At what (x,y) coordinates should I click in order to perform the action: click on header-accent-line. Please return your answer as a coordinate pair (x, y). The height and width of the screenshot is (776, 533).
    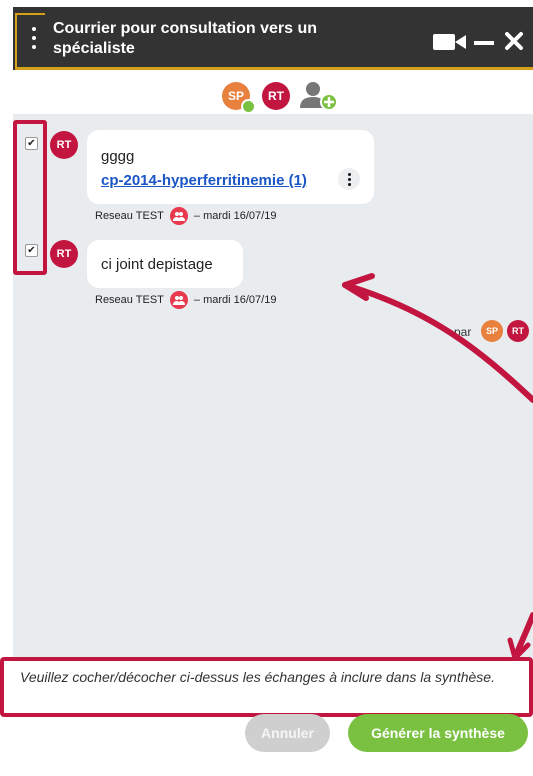
    Looking at the image, I should click on (274, 68).